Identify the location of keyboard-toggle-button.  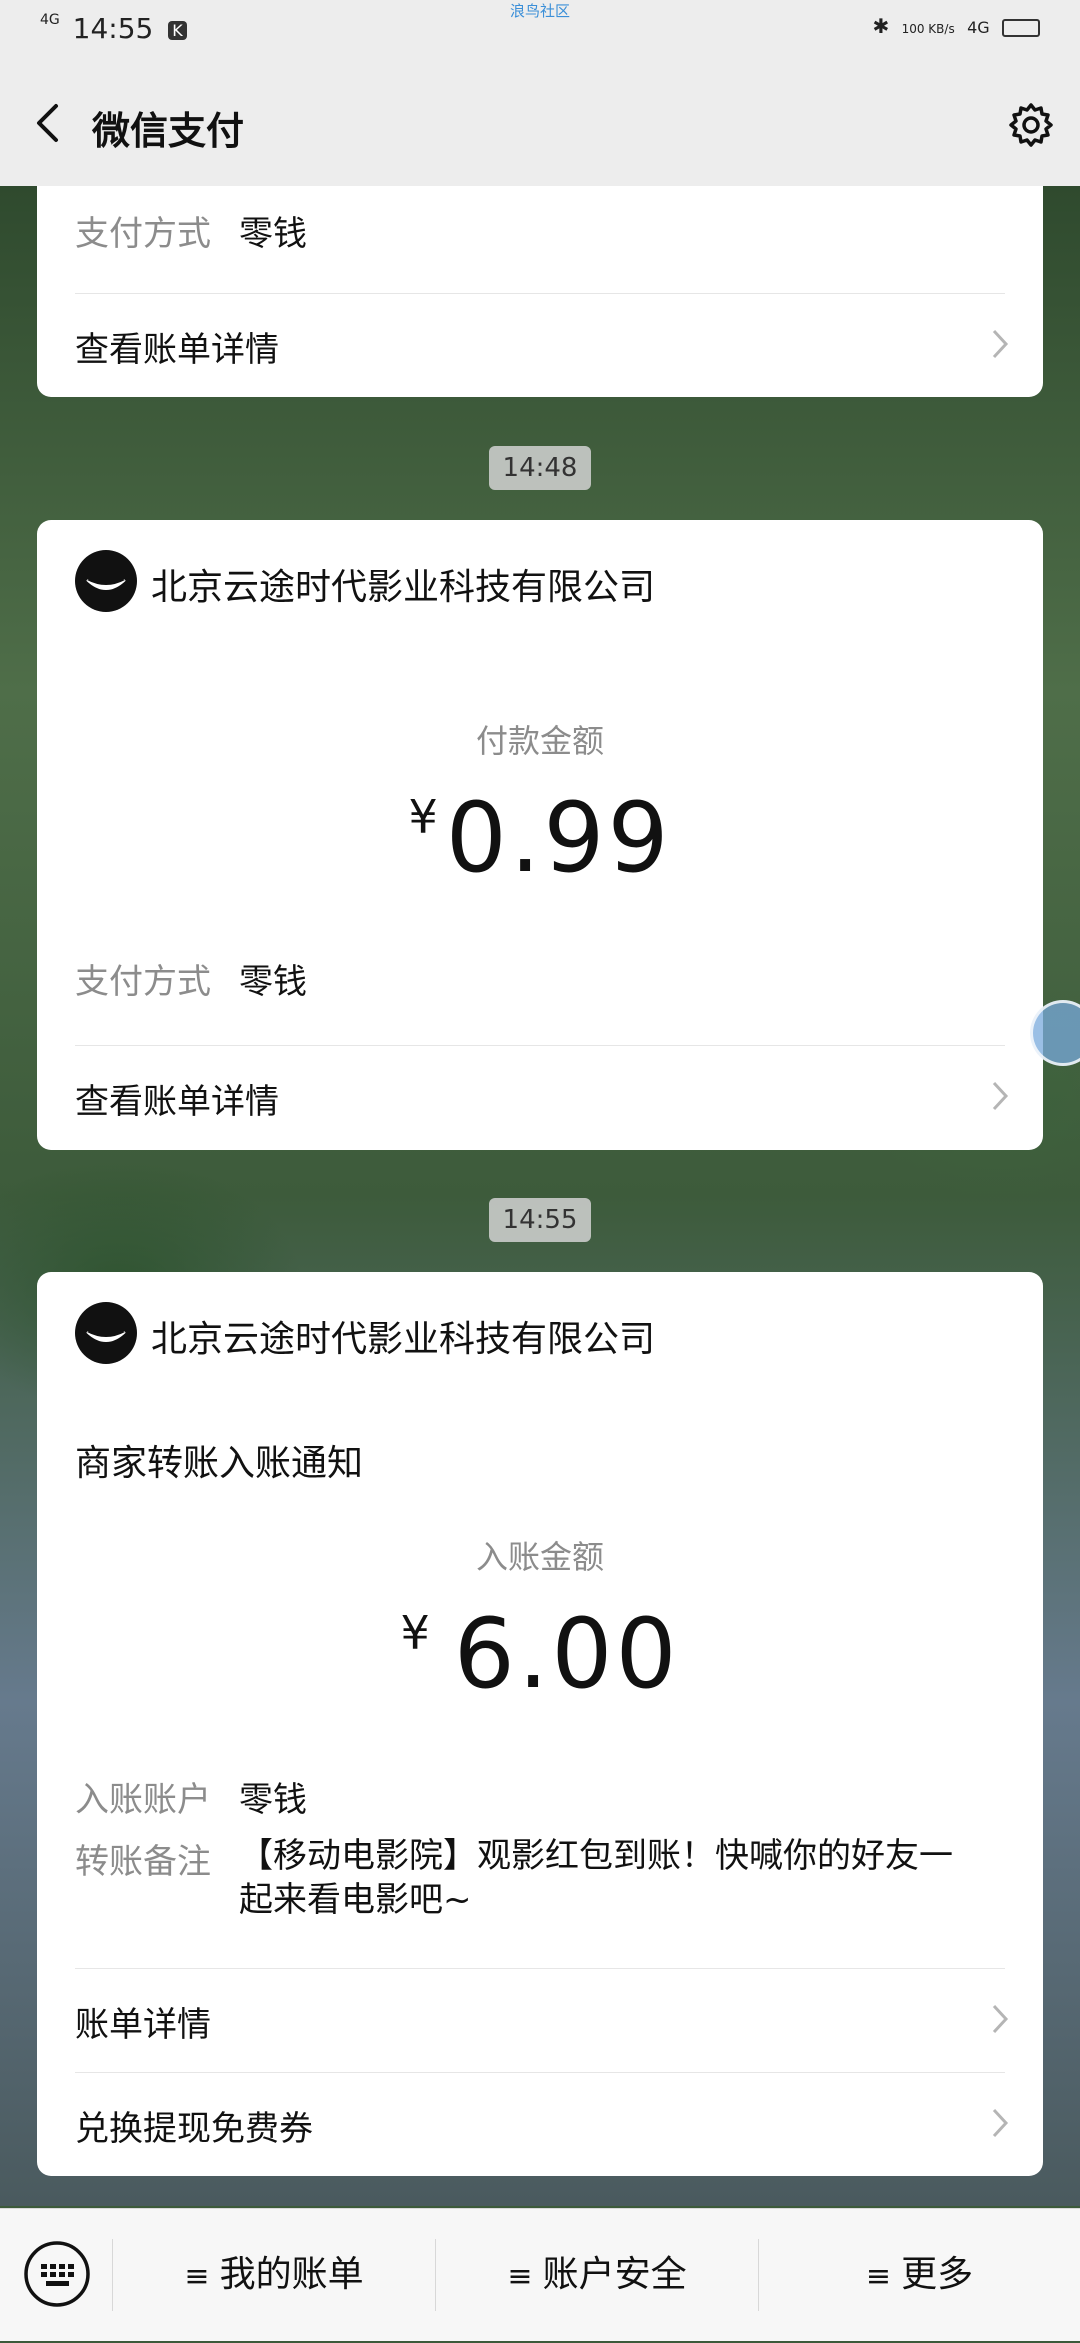
(57, 2274).